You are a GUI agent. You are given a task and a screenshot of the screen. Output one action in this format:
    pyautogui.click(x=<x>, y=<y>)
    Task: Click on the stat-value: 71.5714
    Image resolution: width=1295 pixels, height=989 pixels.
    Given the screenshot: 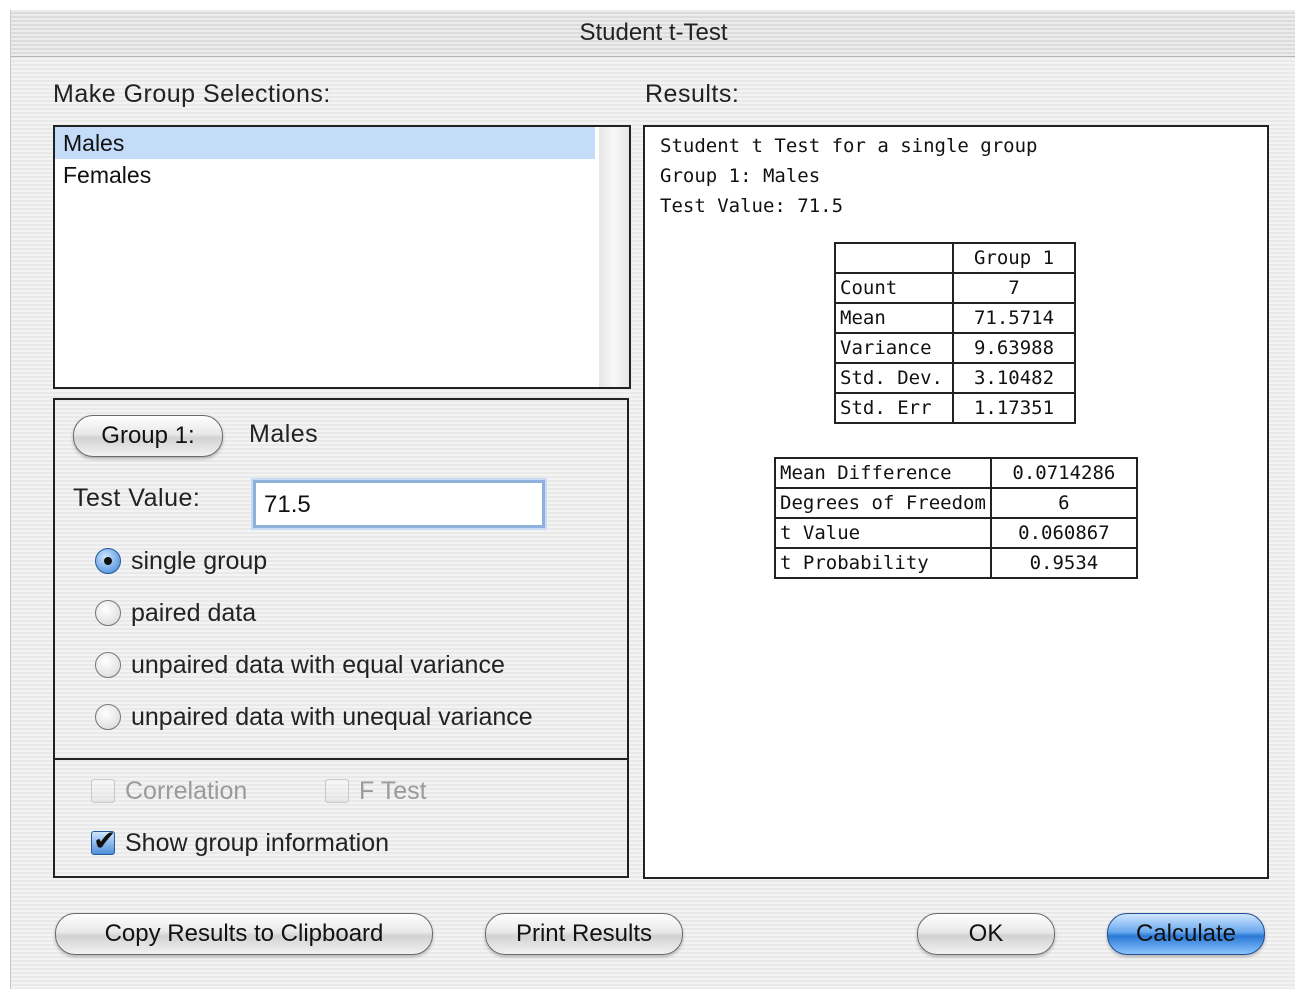 What is the action you would take?
    pyautogui.click(x=1014, y=318)
    